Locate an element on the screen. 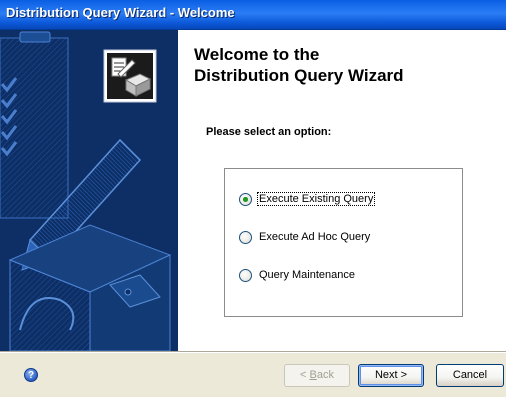 This screenshot has width=506, height=397. option-query-maintenance: Query Maintenance is located at coordinates (297, 275).